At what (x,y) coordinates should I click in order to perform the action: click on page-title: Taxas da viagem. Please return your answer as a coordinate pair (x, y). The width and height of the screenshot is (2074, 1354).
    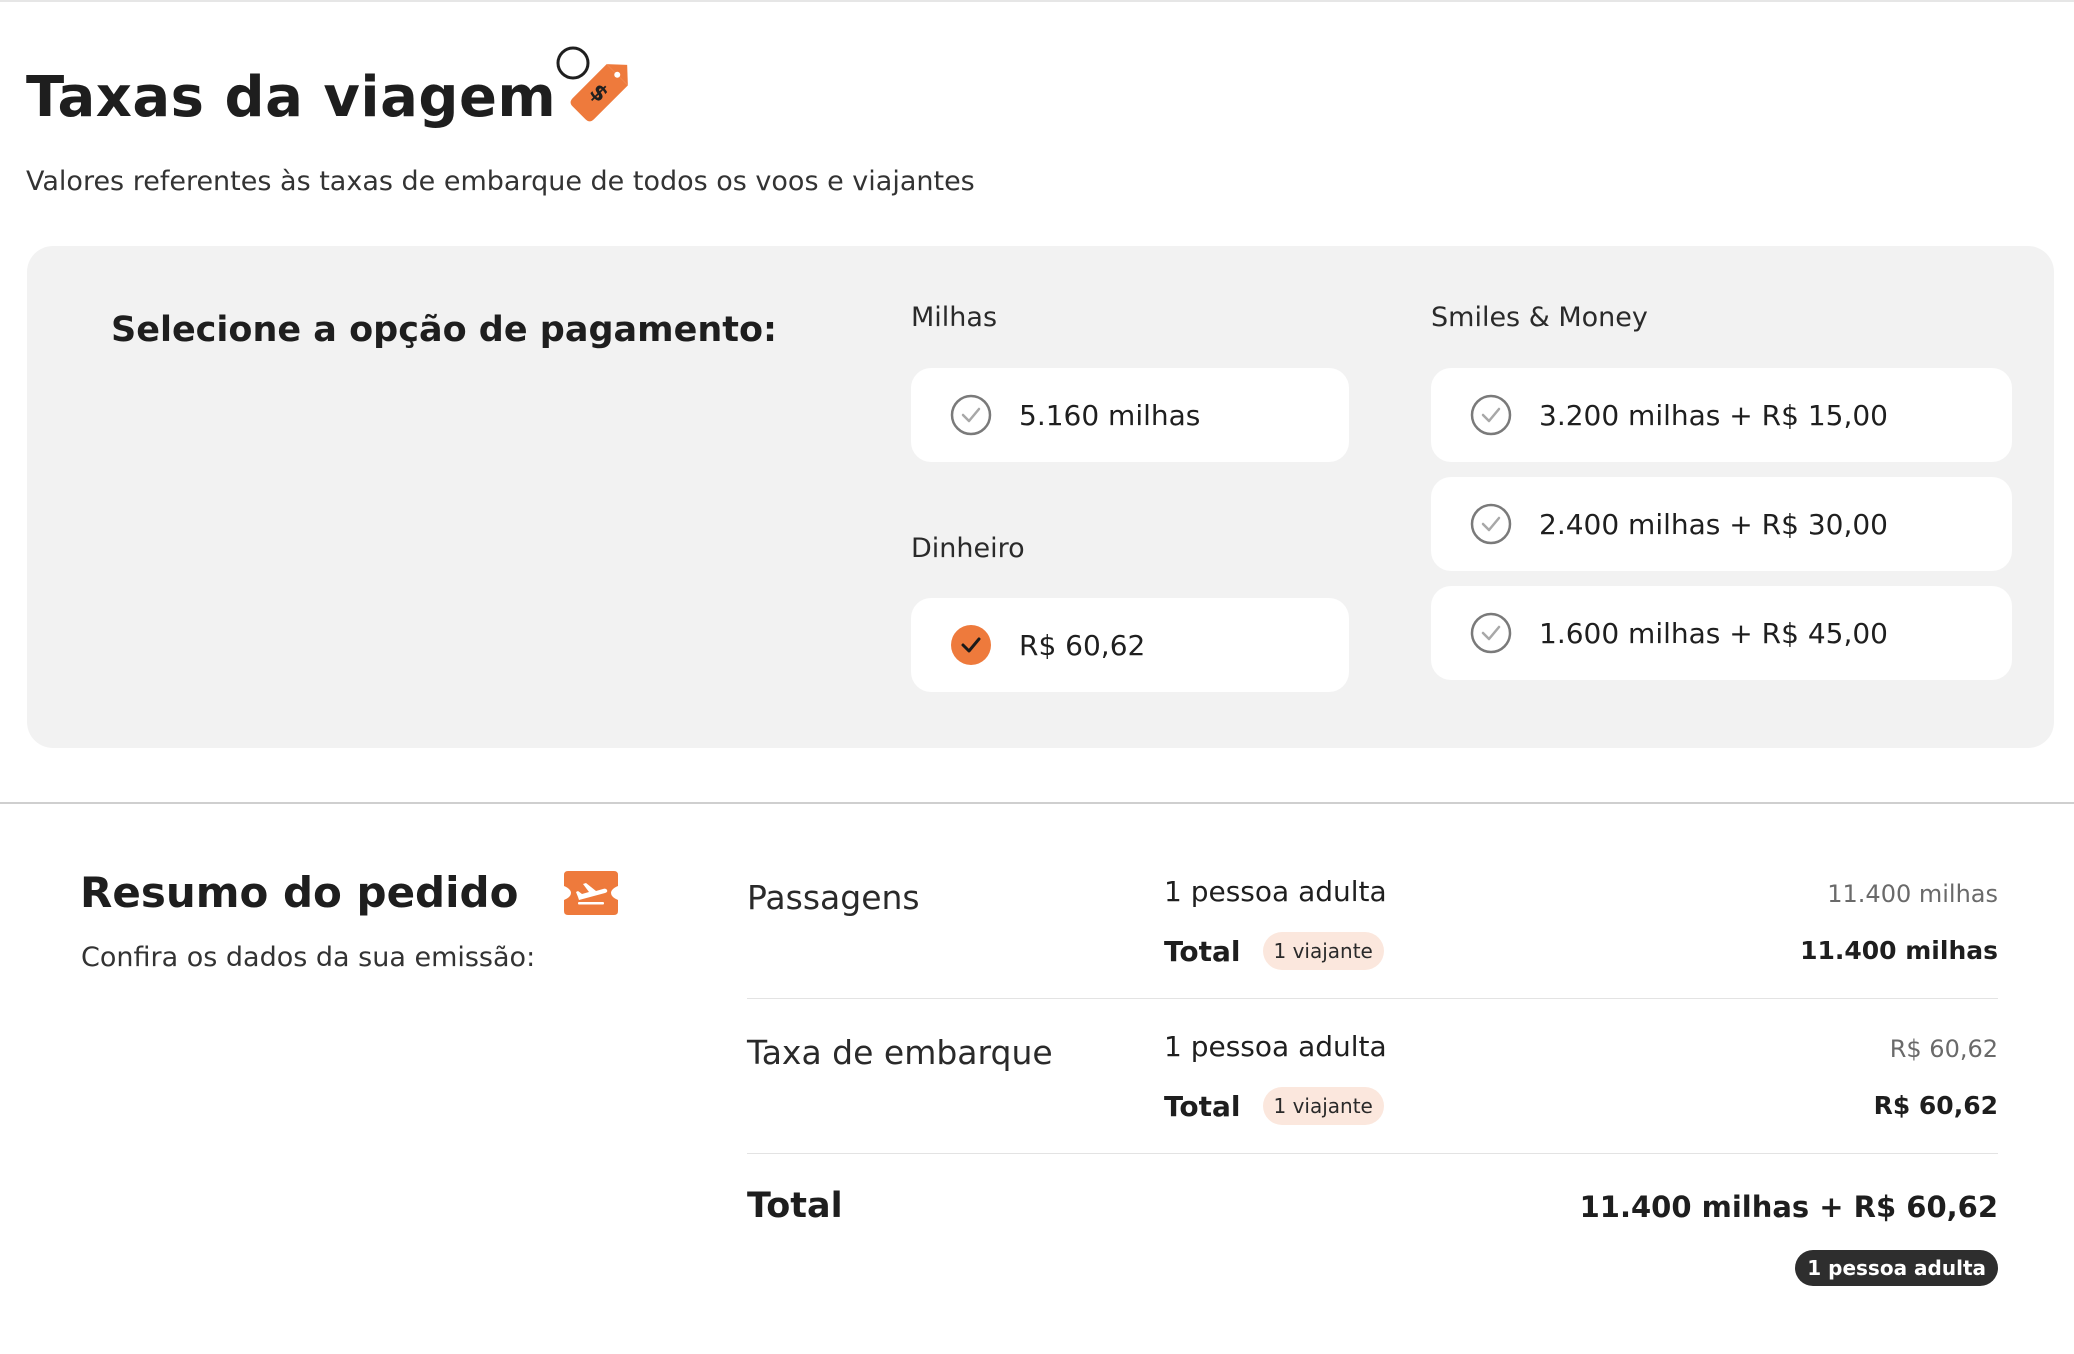
    Looking at the image, I should click on (291, 97).